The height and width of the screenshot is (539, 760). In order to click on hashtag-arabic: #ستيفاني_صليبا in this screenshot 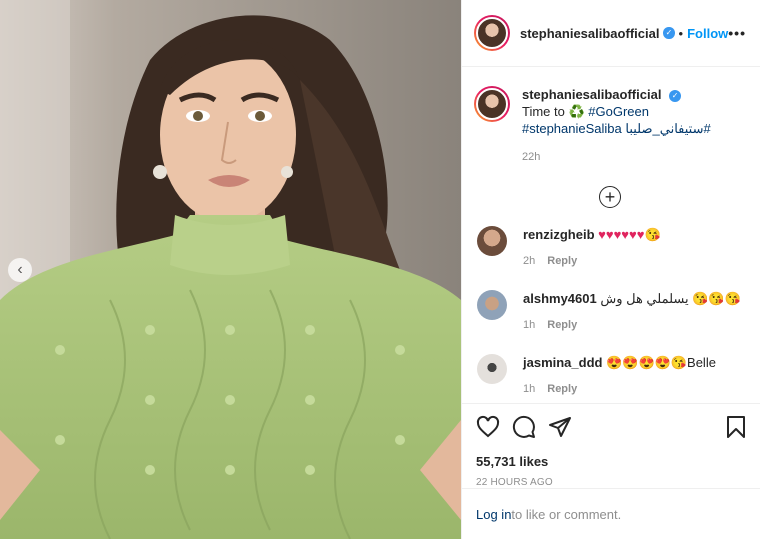, I will do `click(667, 128)`.